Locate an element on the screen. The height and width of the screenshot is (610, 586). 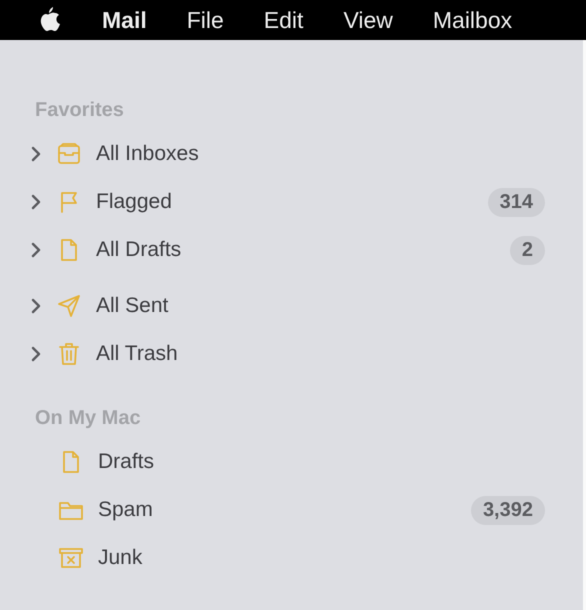
menu-item: Mailbox is located at coordinates (472, 20).